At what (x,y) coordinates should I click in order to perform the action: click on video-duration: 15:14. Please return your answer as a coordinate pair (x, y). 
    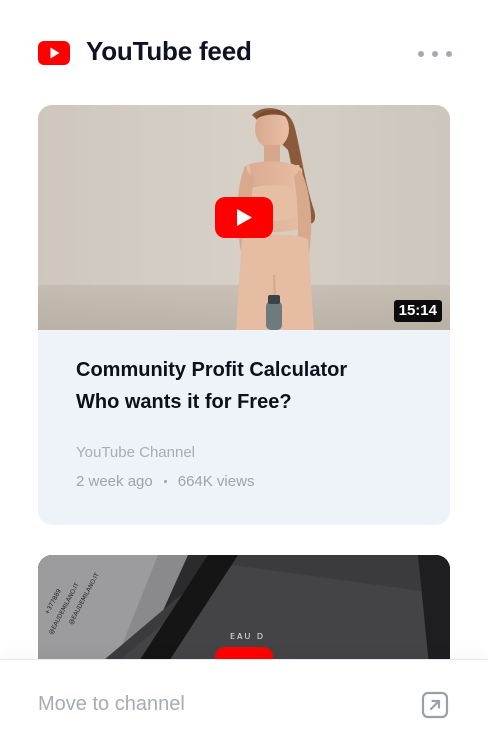
    Looking at the image, I should click on (417, 311).